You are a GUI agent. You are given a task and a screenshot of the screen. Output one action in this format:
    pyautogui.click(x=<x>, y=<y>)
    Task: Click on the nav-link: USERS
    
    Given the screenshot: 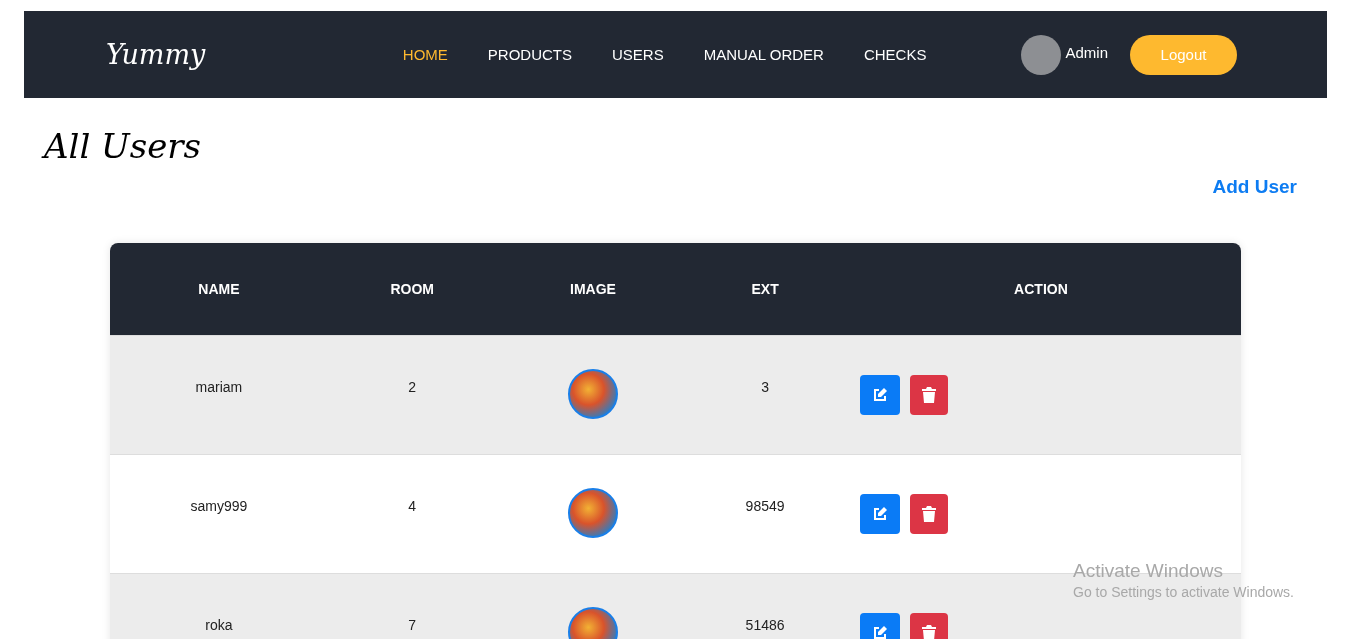 What is the action you would take?
    pyautogui.click(x=637, y=54)
    